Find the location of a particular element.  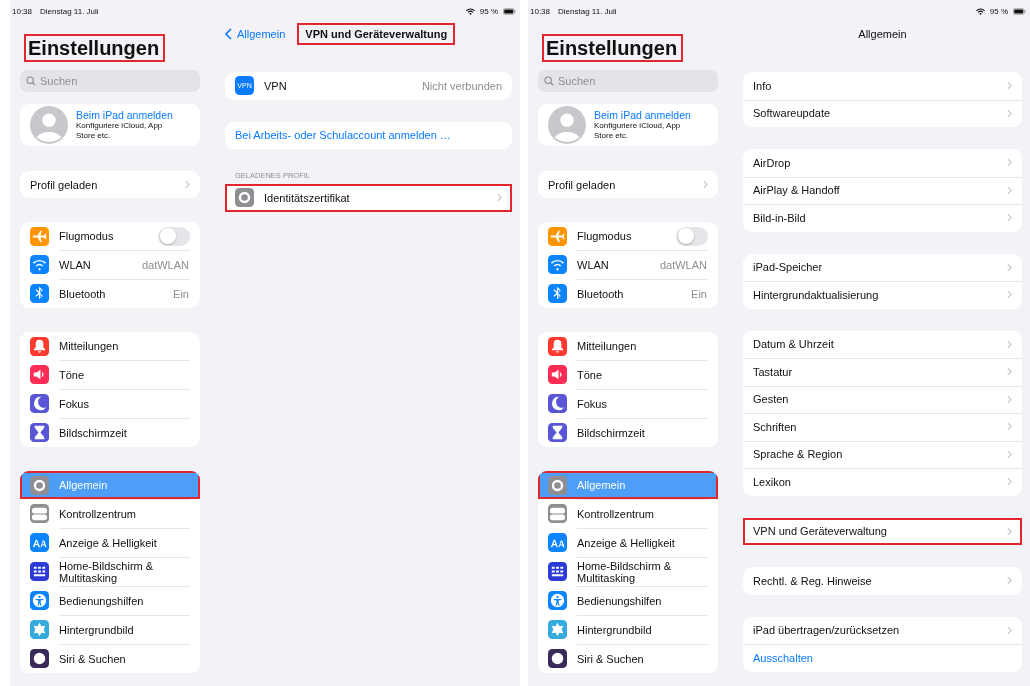

settings-row: Info is located at coordinates (882, 86).